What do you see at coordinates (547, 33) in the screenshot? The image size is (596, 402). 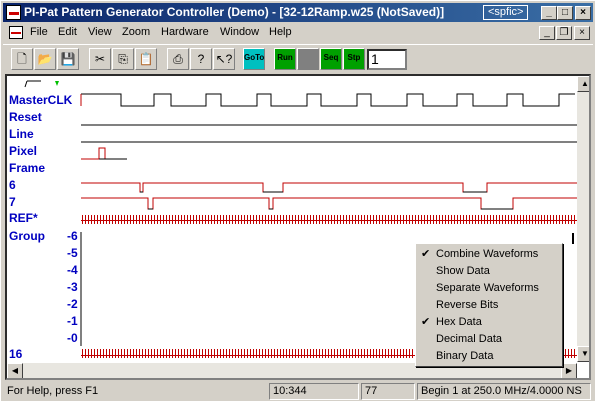 I see `mdi-minimize-button: _` at bounding box center [547, 33].